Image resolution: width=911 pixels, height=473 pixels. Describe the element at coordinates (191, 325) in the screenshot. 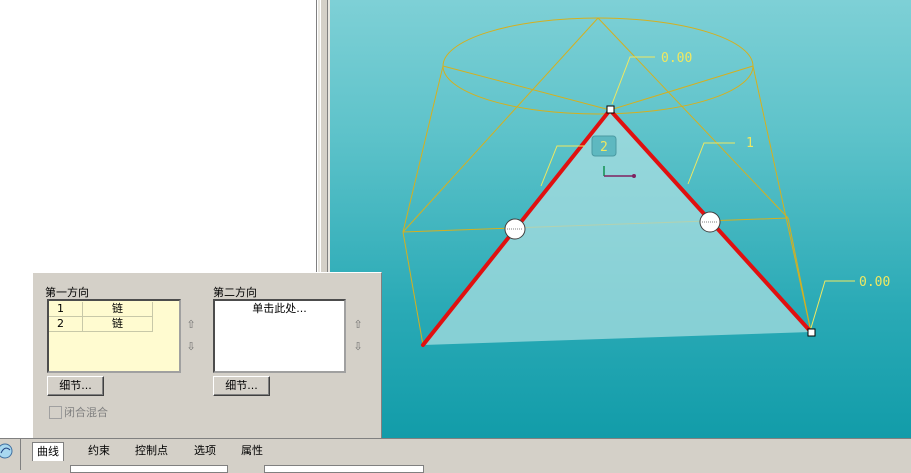

I see `move-up-icon: ⇧` at that location.